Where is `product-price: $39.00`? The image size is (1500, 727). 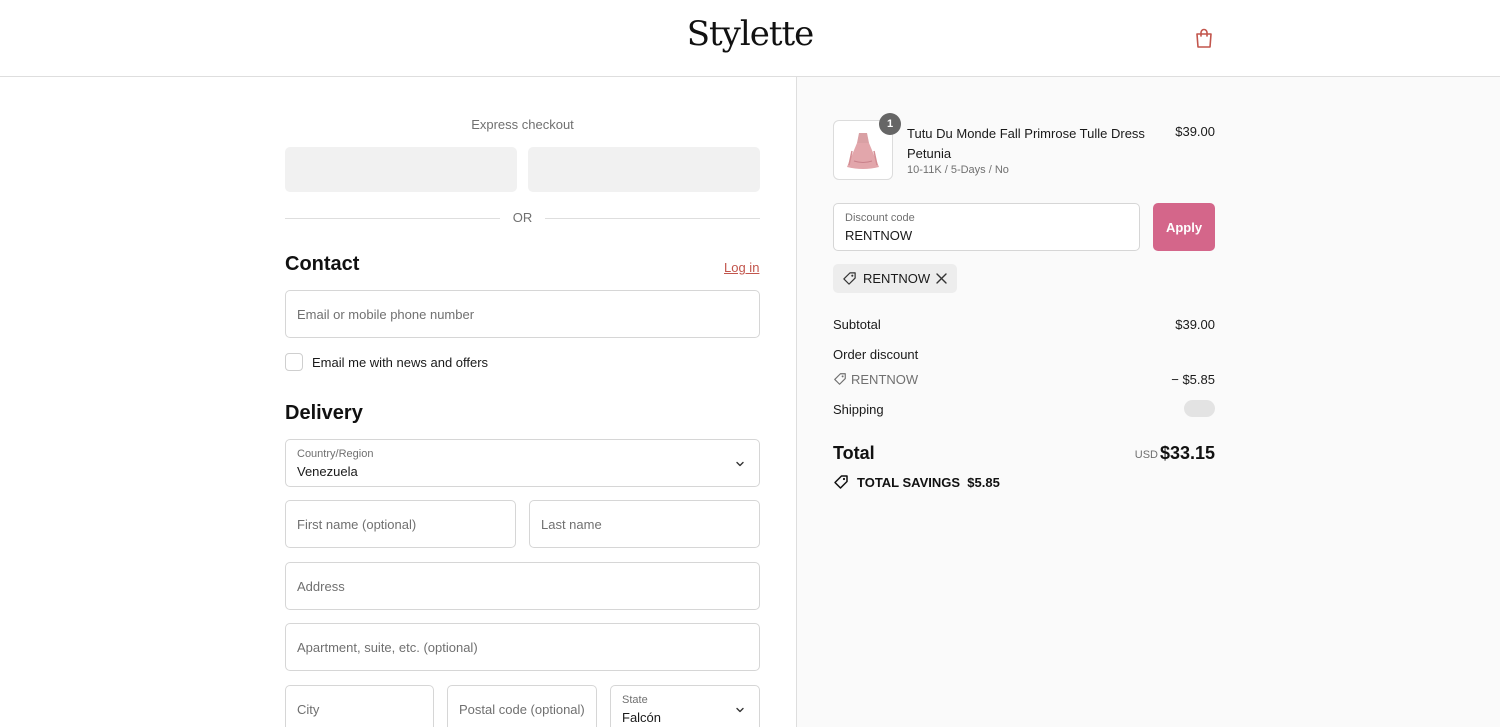
product-price: $39.00 is located at coordinates (1195, 131).